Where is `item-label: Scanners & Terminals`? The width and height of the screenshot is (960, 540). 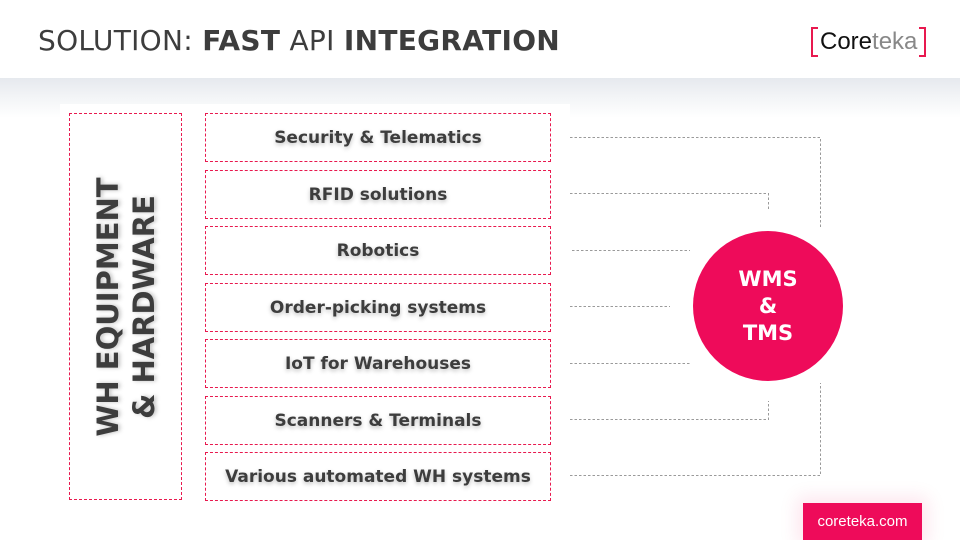
item-label: Scanners & Terminals is located at coordinates (378, 420).